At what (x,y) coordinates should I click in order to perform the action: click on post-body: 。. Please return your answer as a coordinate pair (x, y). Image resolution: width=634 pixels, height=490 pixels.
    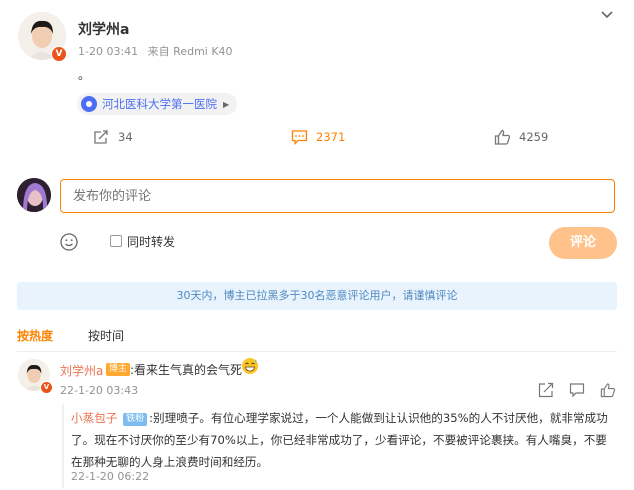
    Looking at the image, I should click on (84, 75).